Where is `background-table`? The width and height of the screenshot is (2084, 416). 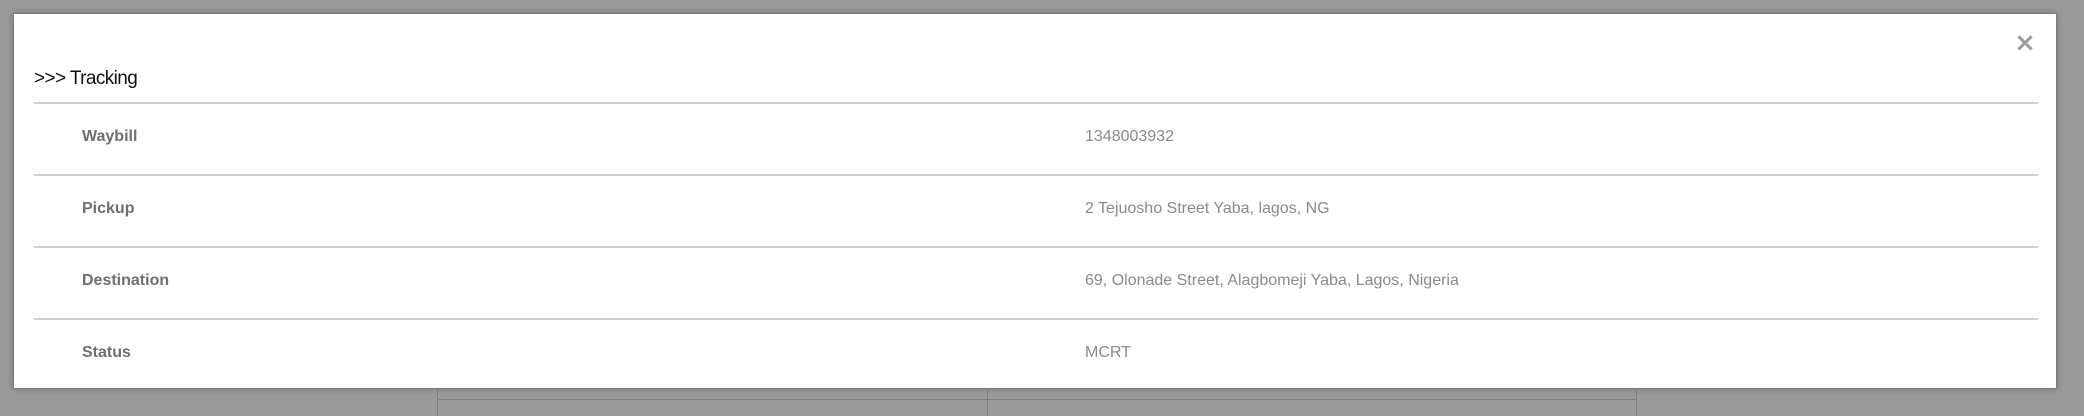 background-table is located at coordinates (1037, 403).